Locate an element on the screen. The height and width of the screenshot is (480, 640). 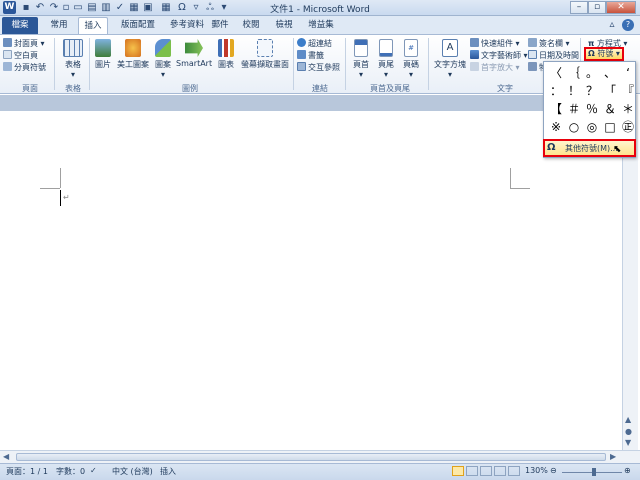
symbol-cell: 〈 is located at coordinates (556, 73).